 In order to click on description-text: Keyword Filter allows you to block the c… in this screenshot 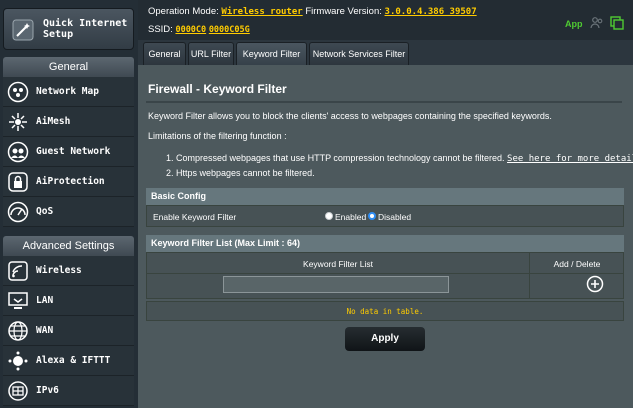, I will do `click(350, 116)`.